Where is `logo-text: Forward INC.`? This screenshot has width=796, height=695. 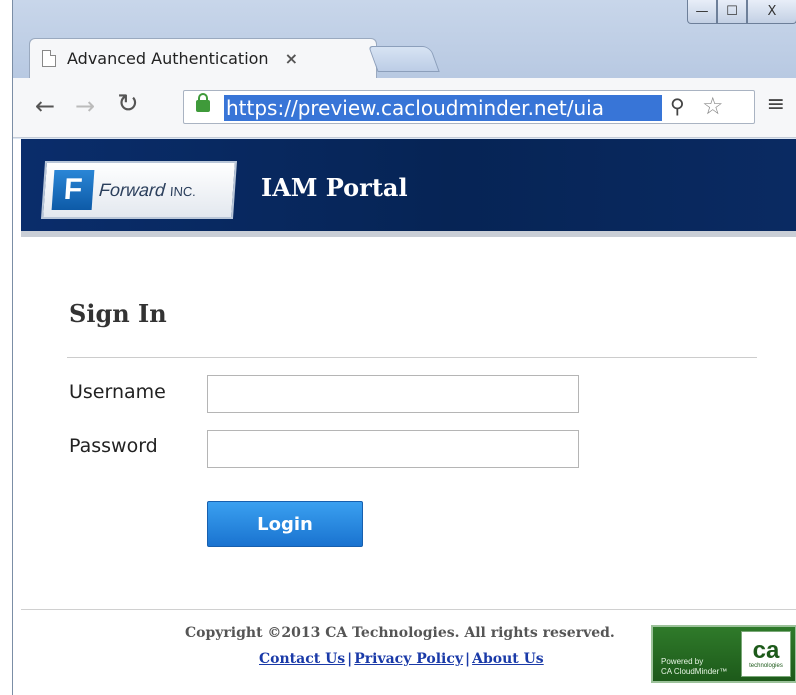 logo-text: Forward INC. is located at coordinates (147, 190).